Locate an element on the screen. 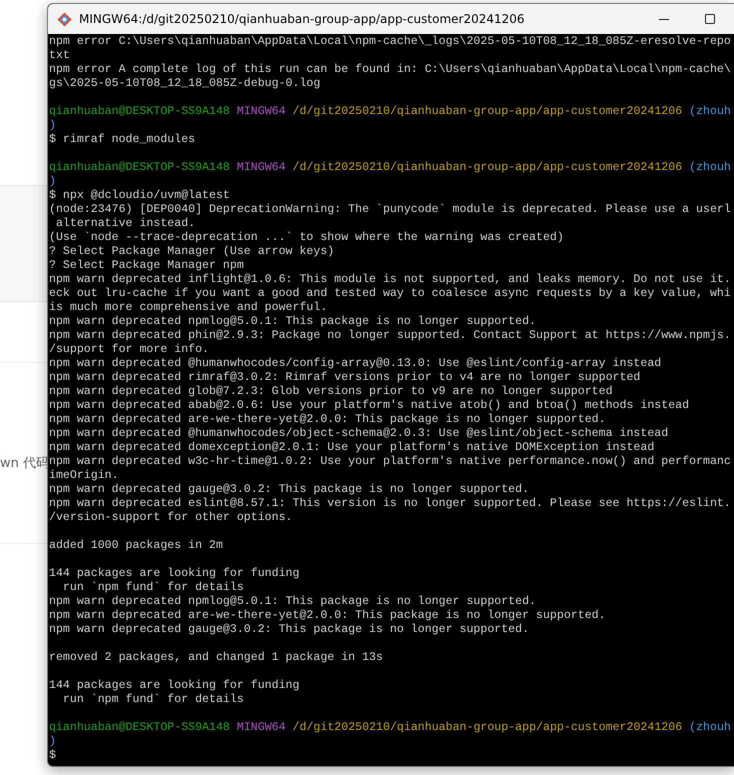 This screenshot has height=775, width=734. terminal-line: gs\2025-05-10T08_12_18_085Z-debug-0.log is located at coordinates (184, 83).